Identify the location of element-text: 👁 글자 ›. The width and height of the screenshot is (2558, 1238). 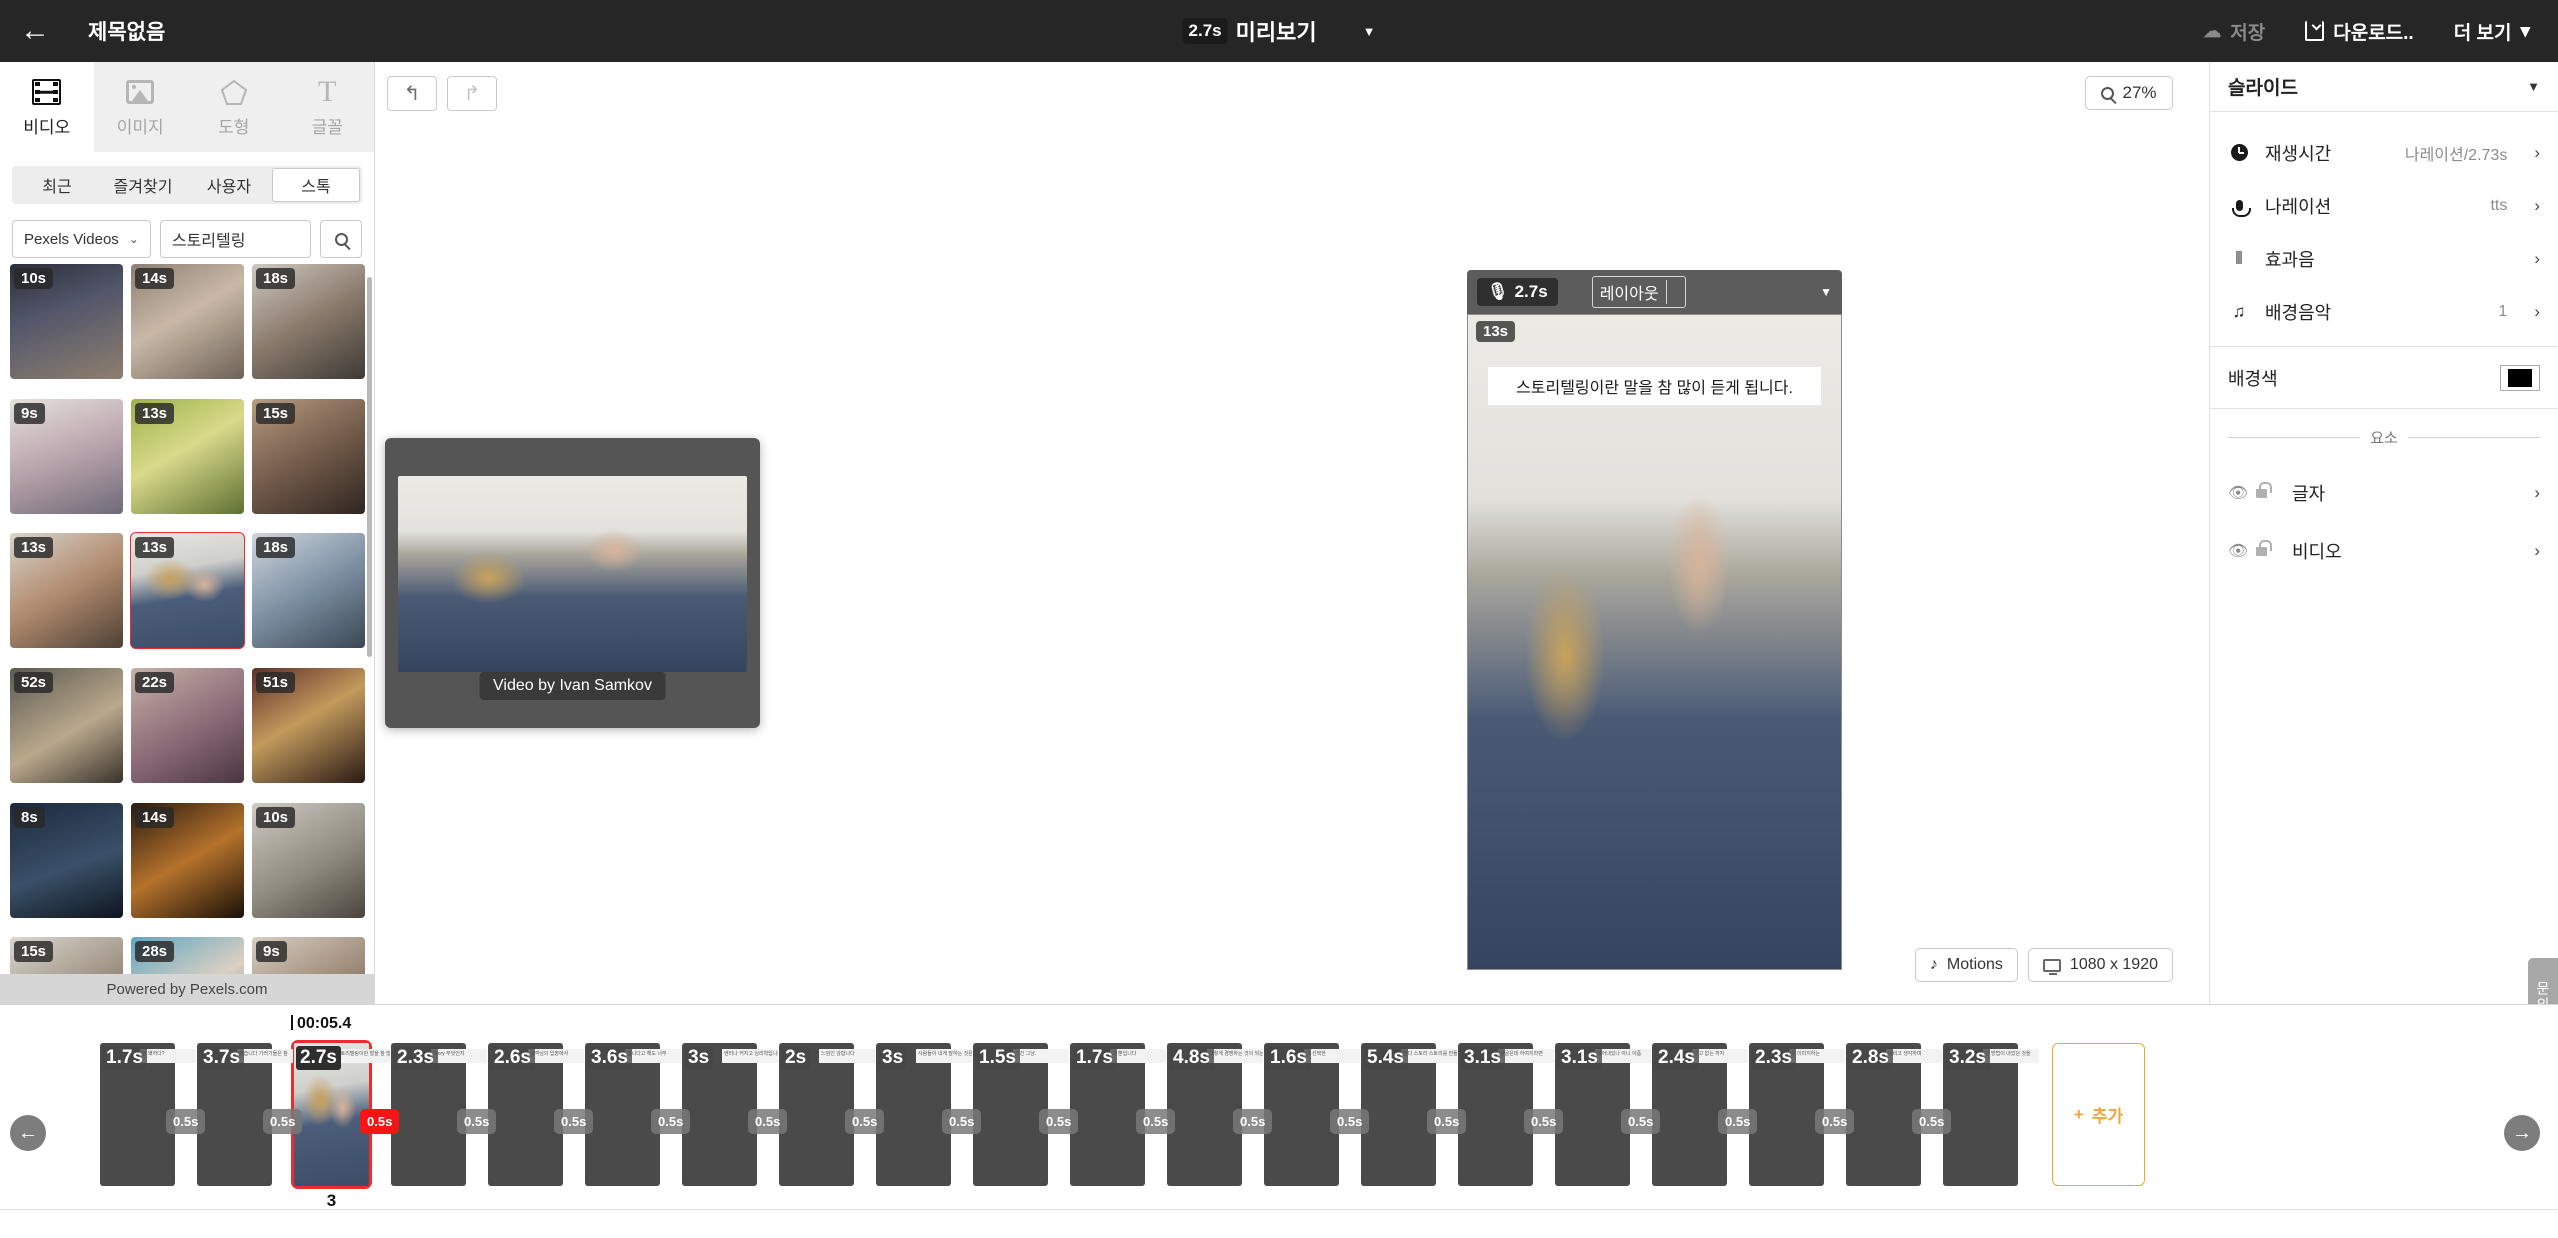
(2384, 493).